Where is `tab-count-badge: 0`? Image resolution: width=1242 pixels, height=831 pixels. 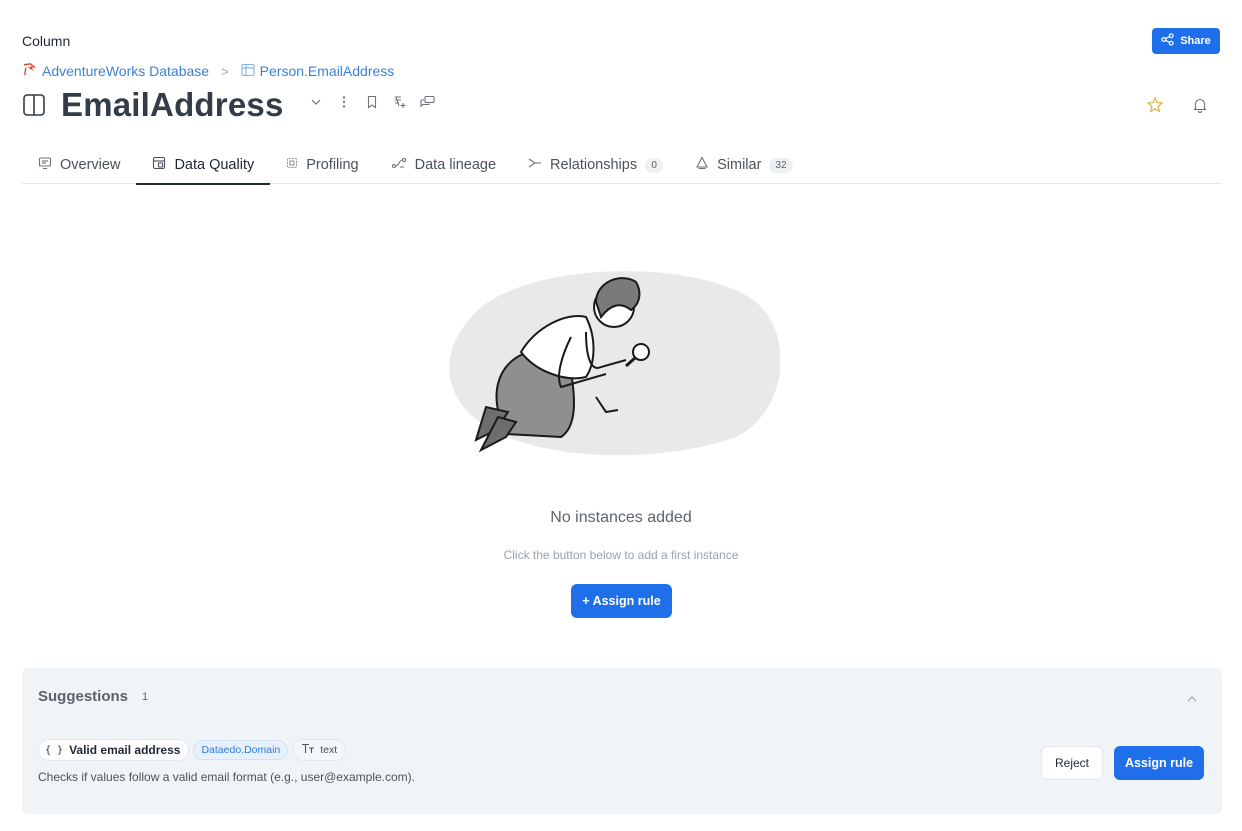
tab-count-badge: 0 is located at coordinates (654, 165).